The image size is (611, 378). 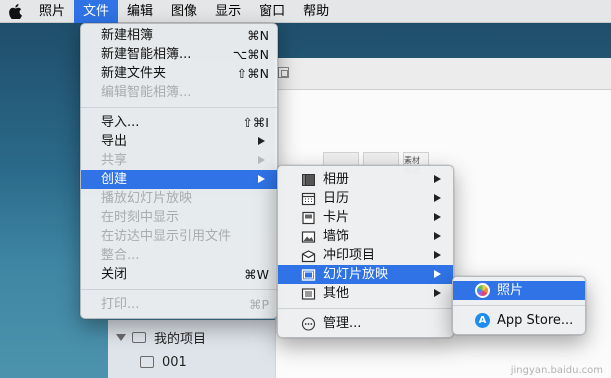 What do you see at coordinates (308, 293) in the screenshot?
I see `other-icon` at bounding box center [308, 293].